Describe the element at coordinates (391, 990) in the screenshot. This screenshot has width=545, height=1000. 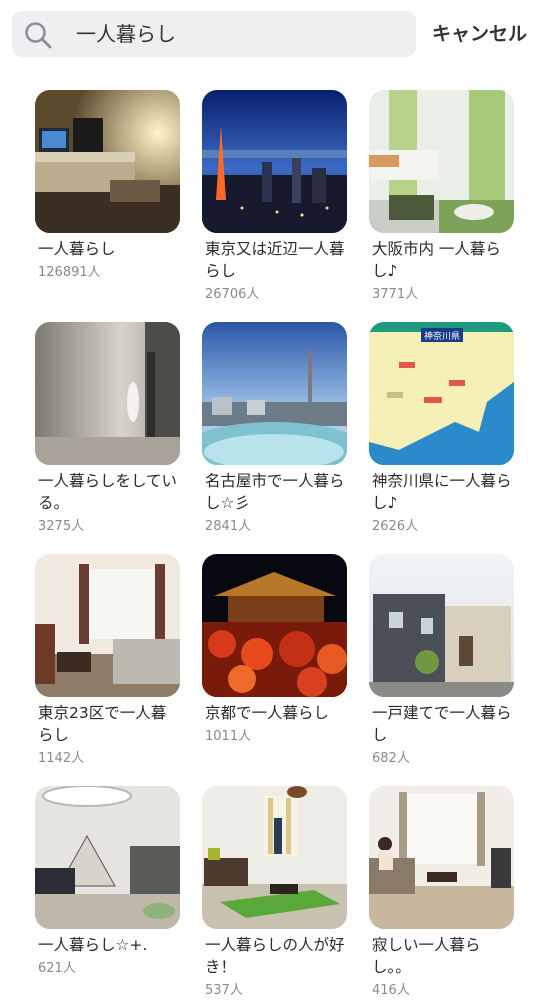
I see `result-member-count: 416人` at that location.